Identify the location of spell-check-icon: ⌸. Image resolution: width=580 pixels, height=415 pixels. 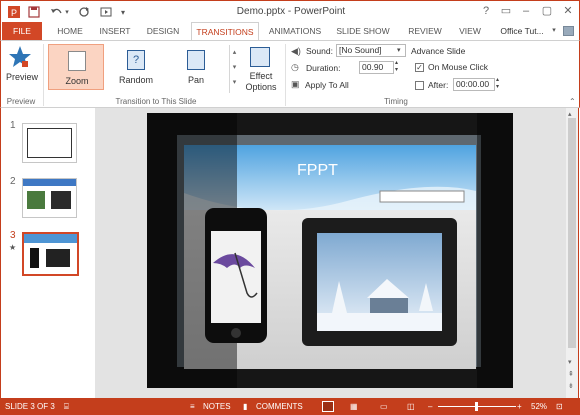
(66, 407).